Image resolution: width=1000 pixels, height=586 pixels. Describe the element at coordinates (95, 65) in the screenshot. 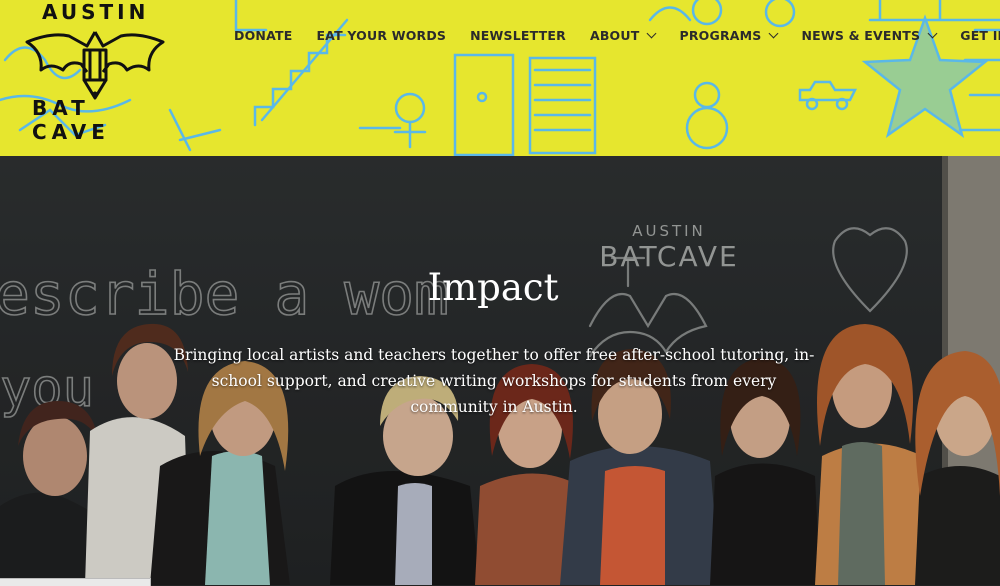

I see `bat-logo-icon` at that location.